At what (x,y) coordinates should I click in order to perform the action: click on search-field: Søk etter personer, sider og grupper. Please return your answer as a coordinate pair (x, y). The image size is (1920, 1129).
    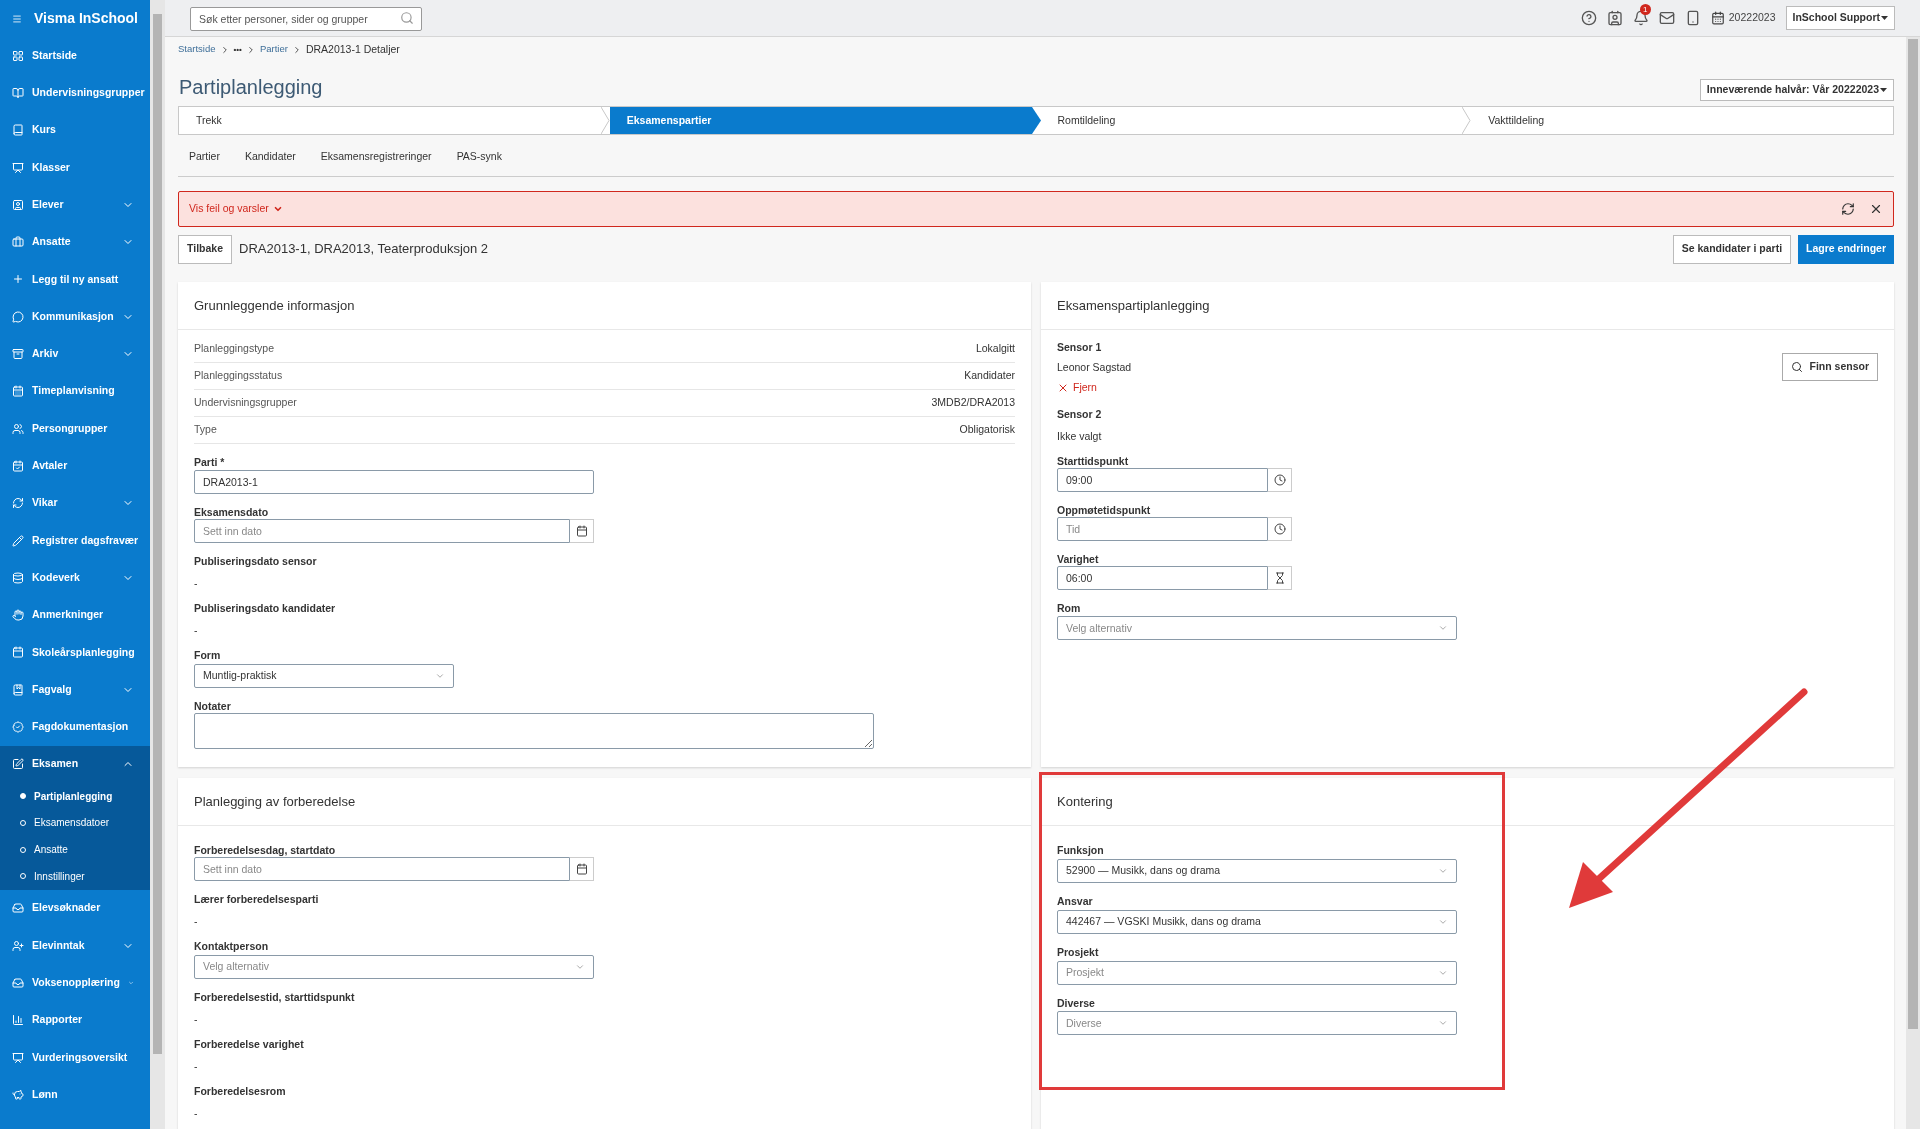
    Looking at the image, I should click on (306, 19).